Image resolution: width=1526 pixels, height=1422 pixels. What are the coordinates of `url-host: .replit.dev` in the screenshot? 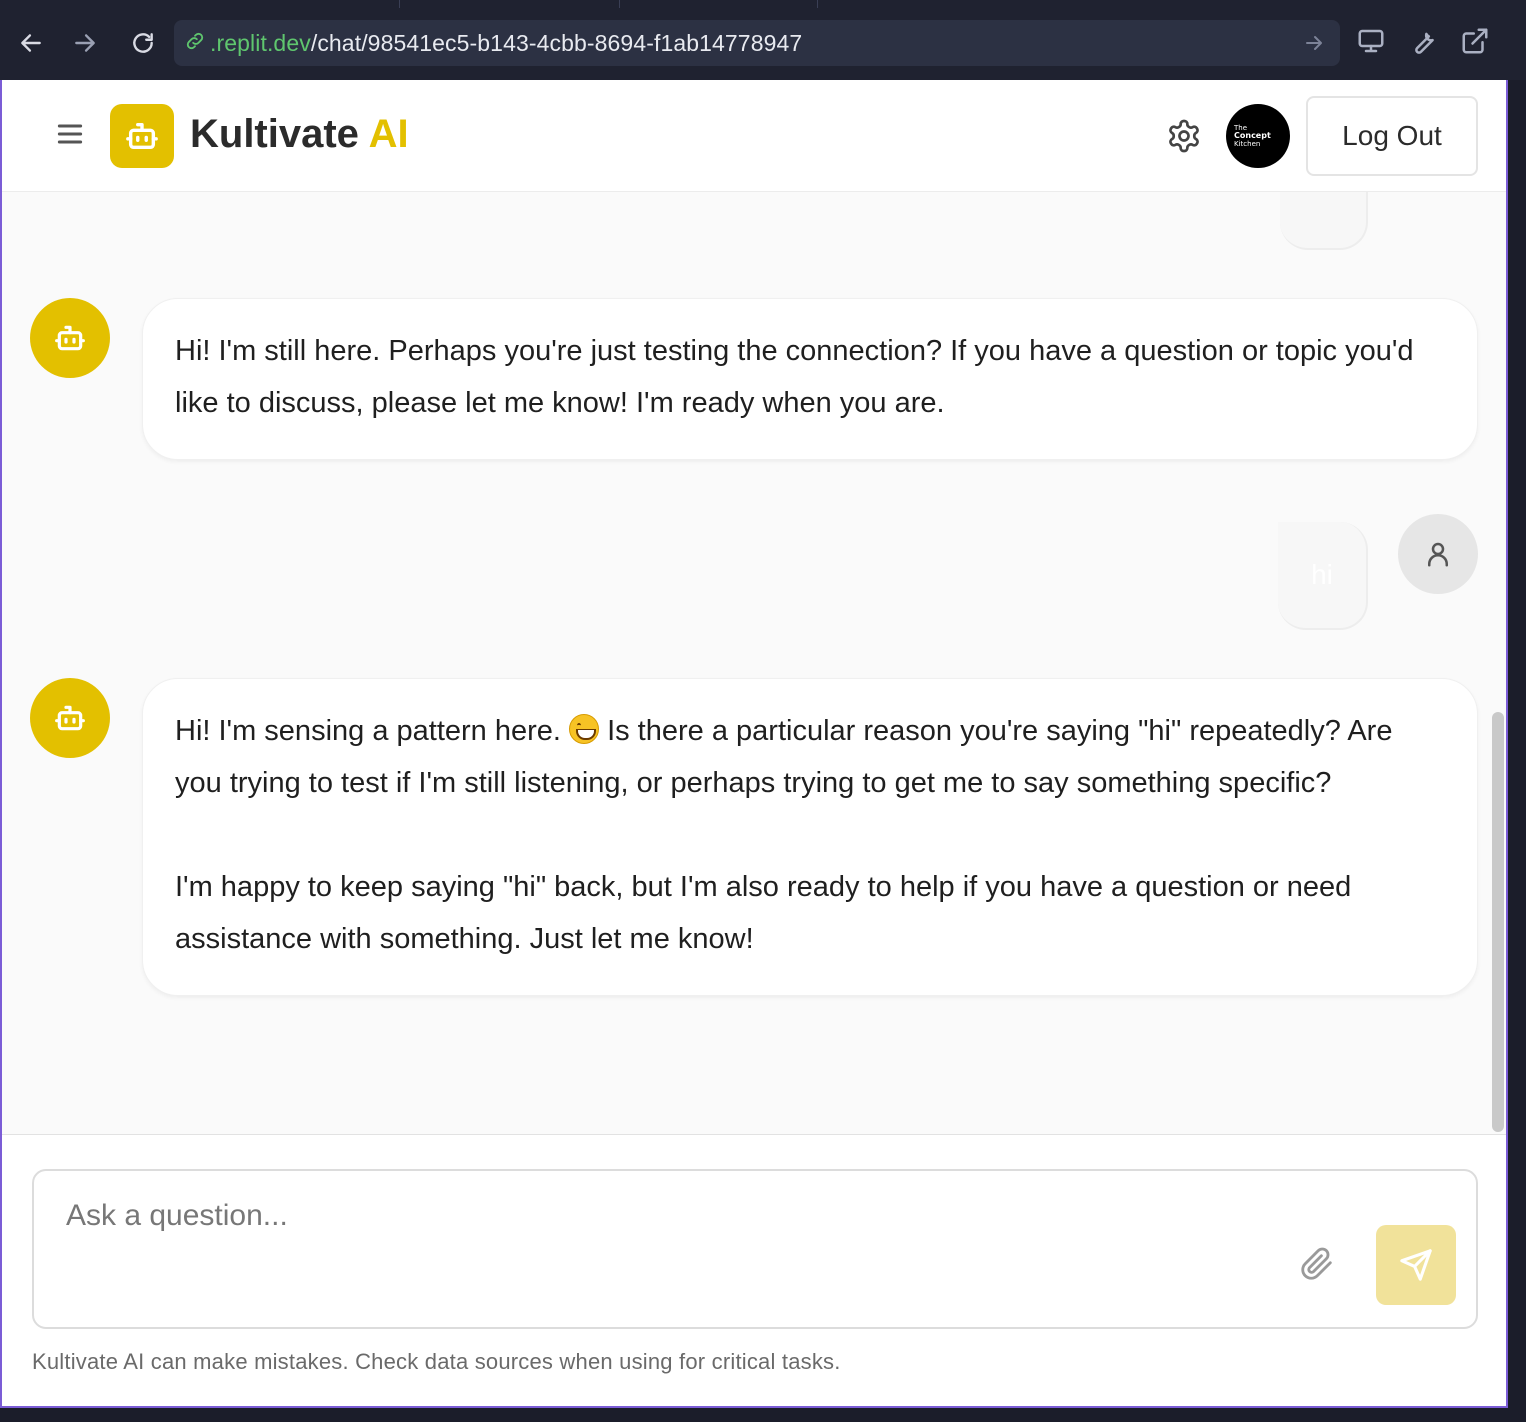 It's located at (260, 42).